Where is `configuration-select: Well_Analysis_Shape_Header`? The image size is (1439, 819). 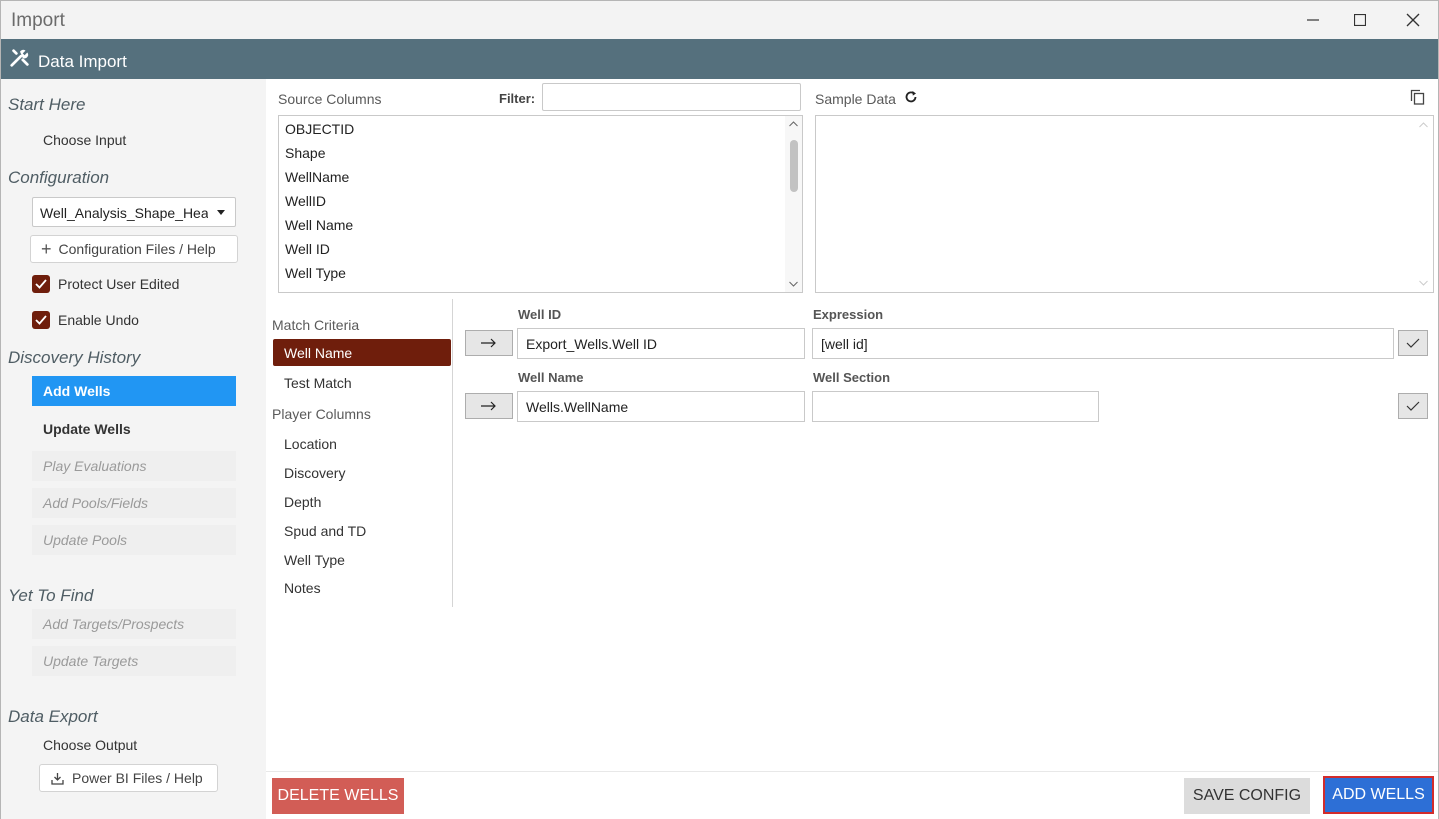
configuration-select: Well_Analysis_Shape_Header is located at coordinates (134, 212).